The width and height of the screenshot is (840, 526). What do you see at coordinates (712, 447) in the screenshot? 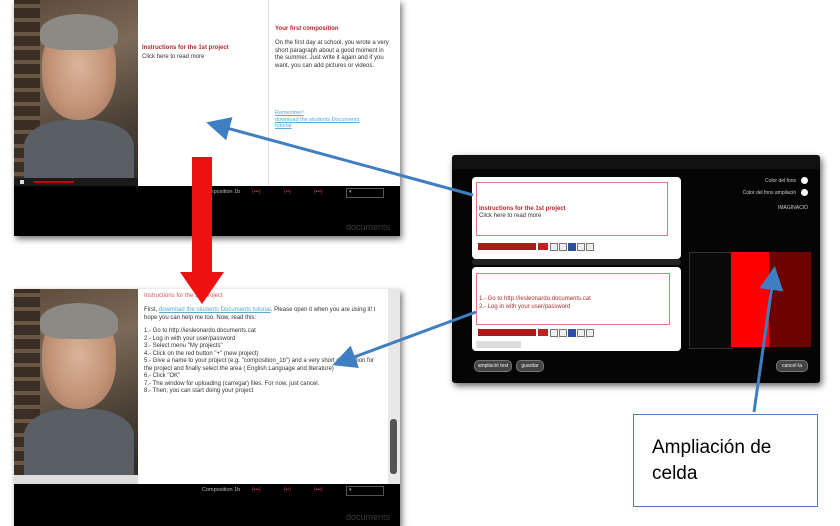
I see `callout-line-1: Ampliación de` at bounding box center [712, 447].